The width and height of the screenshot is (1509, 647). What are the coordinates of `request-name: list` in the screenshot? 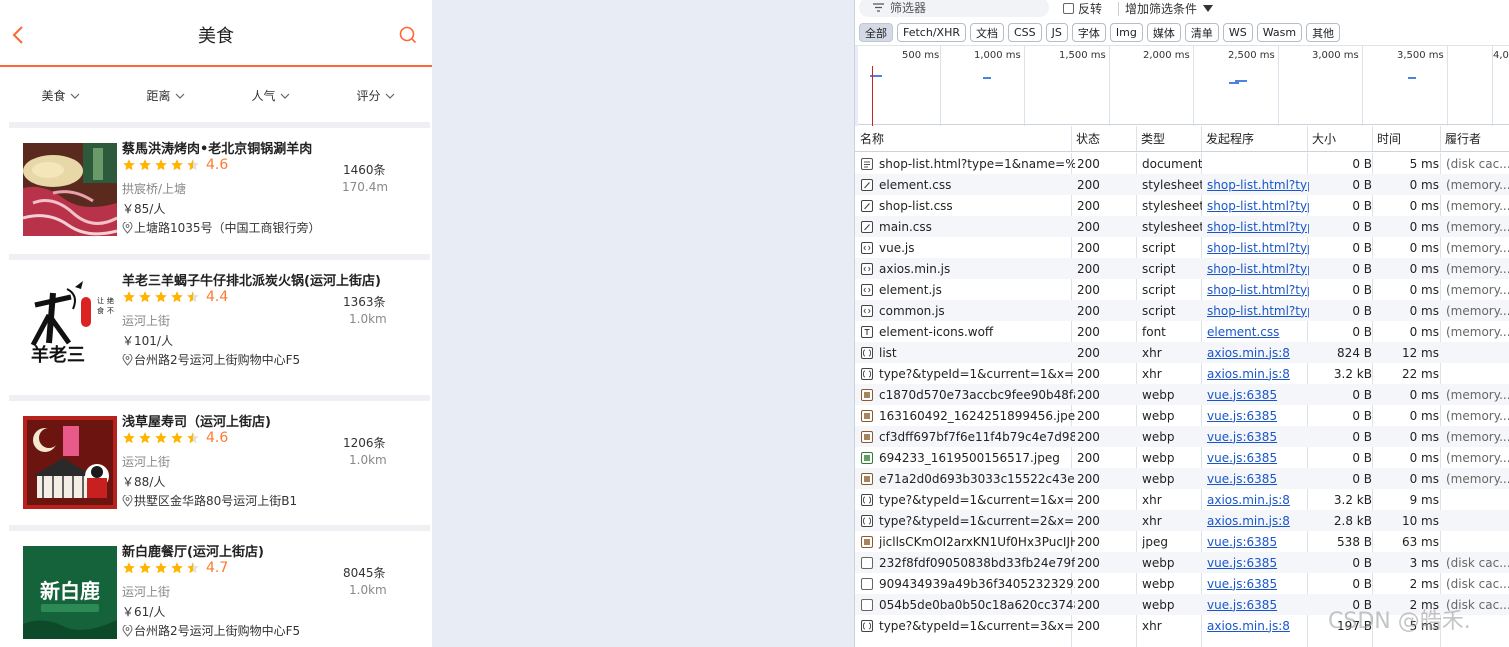 It's located at (968, 352).